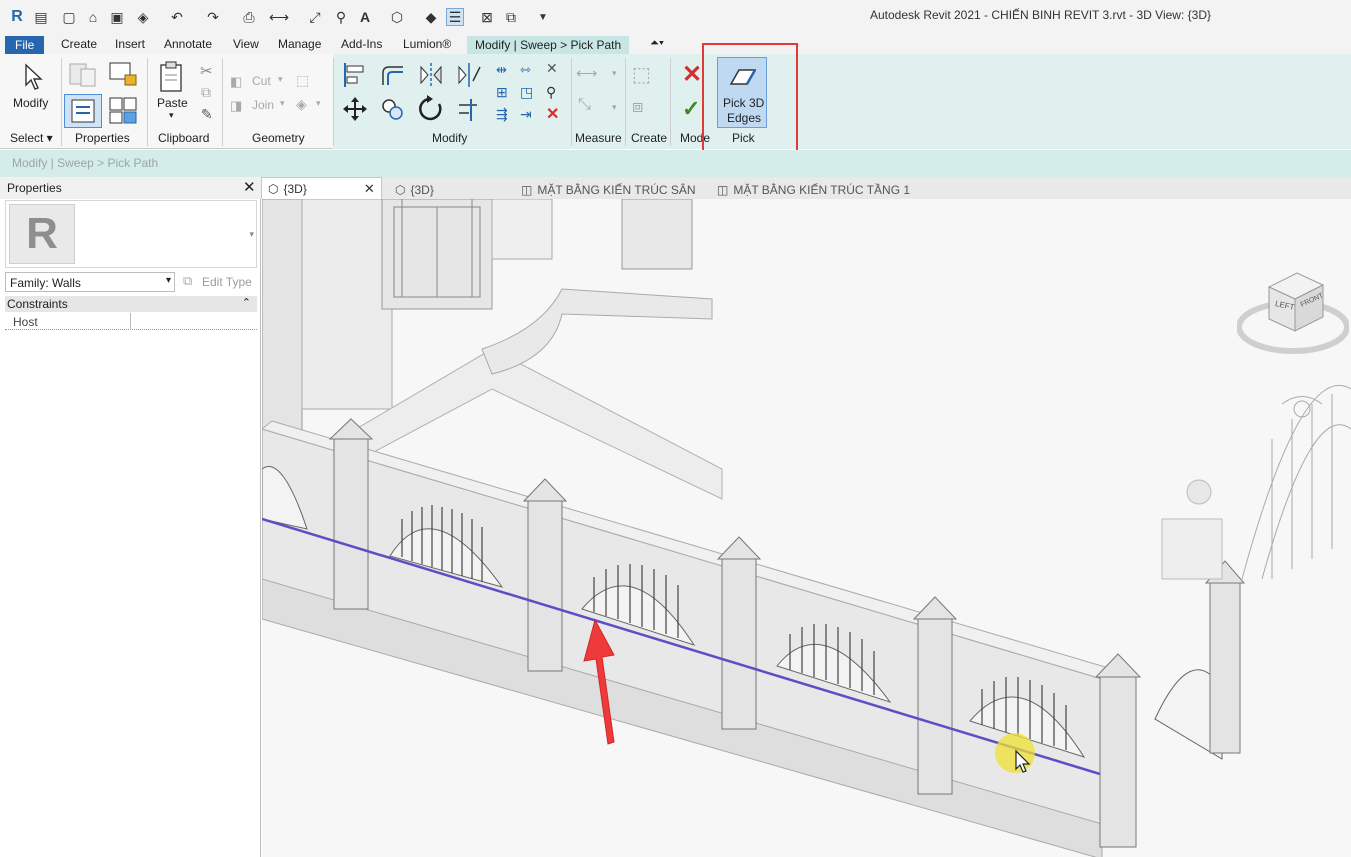 Image resolution: width=1351 pixels, height=857 pixels. What do you see at coordinates (355, 75) in the screenshot?
I see `align-icon` at bounding box center [355, 75].